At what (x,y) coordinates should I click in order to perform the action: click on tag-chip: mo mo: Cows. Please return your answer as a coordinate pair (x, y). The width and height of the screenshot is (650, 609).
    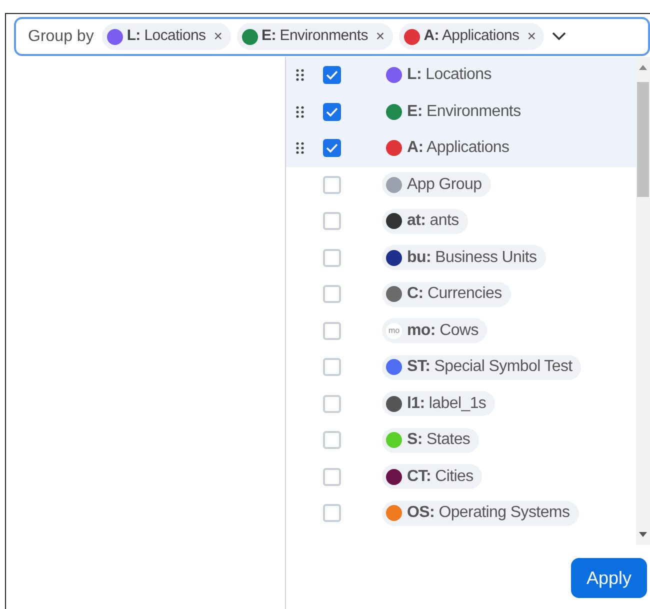
    Looking at the image, I should click on (435, 331).